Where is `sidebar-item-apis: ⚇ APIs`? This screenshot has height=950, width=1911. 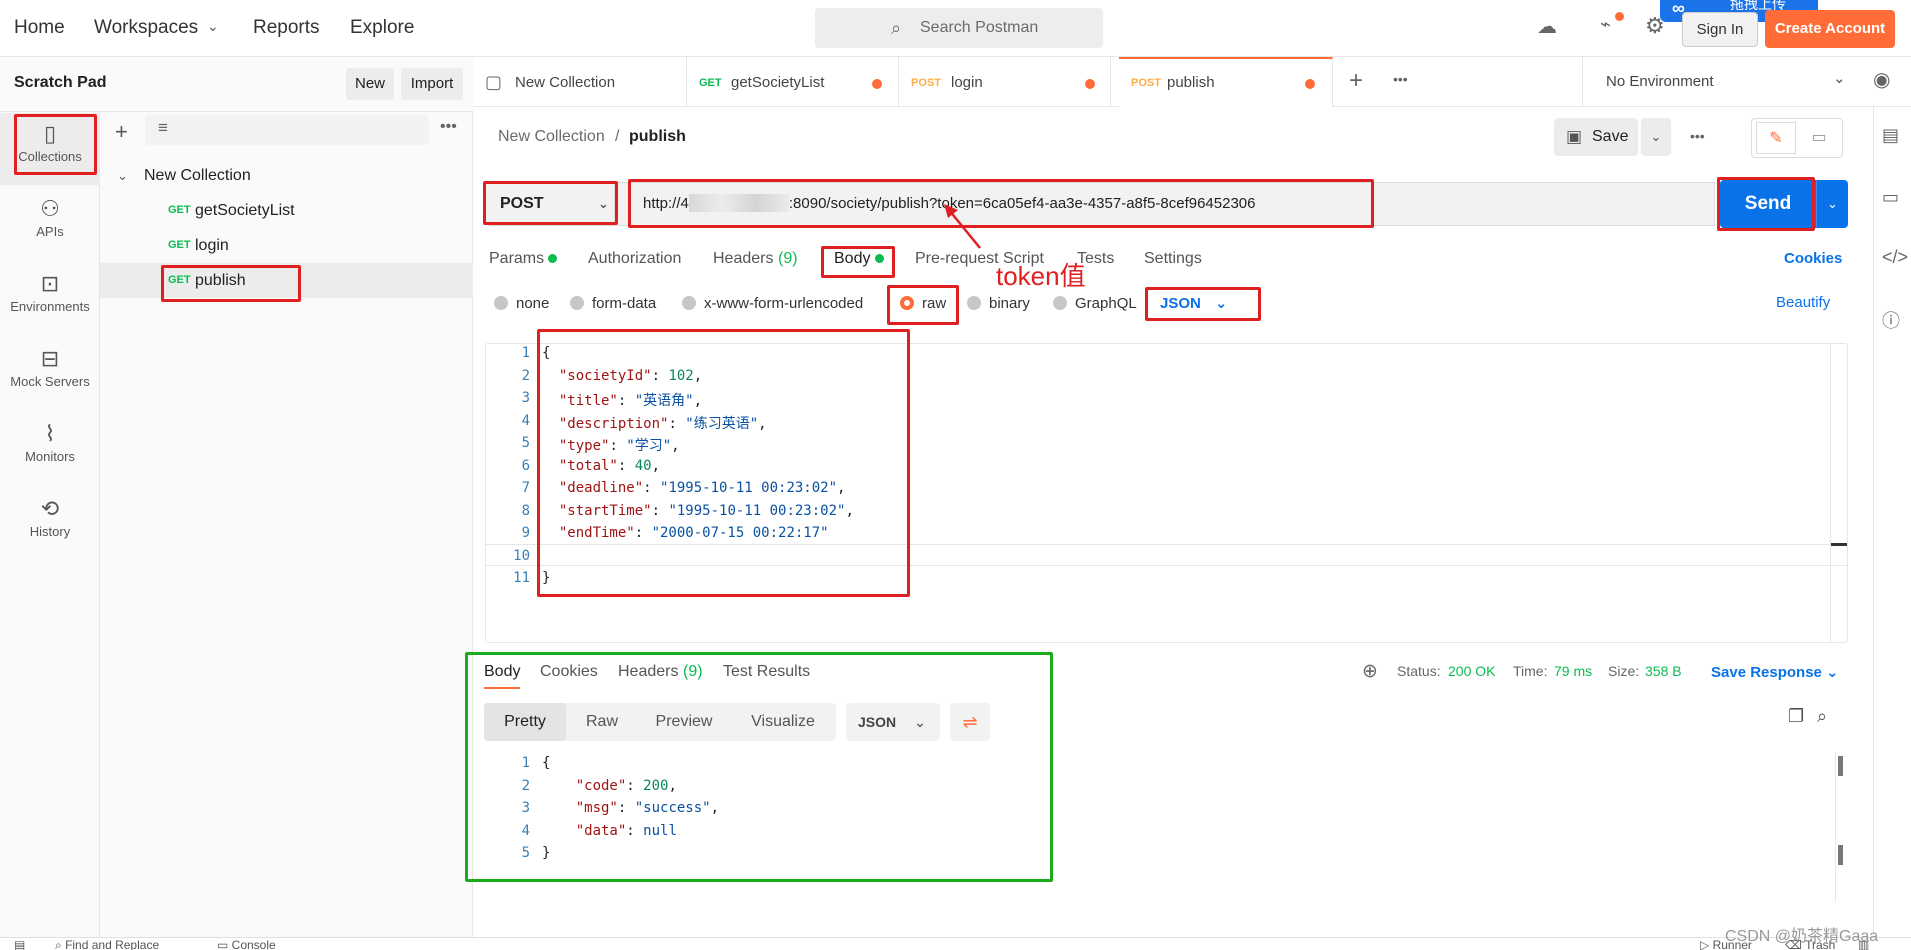
sidebar-item-apis: ⚇ APIs is located at coordinates (50, 224).